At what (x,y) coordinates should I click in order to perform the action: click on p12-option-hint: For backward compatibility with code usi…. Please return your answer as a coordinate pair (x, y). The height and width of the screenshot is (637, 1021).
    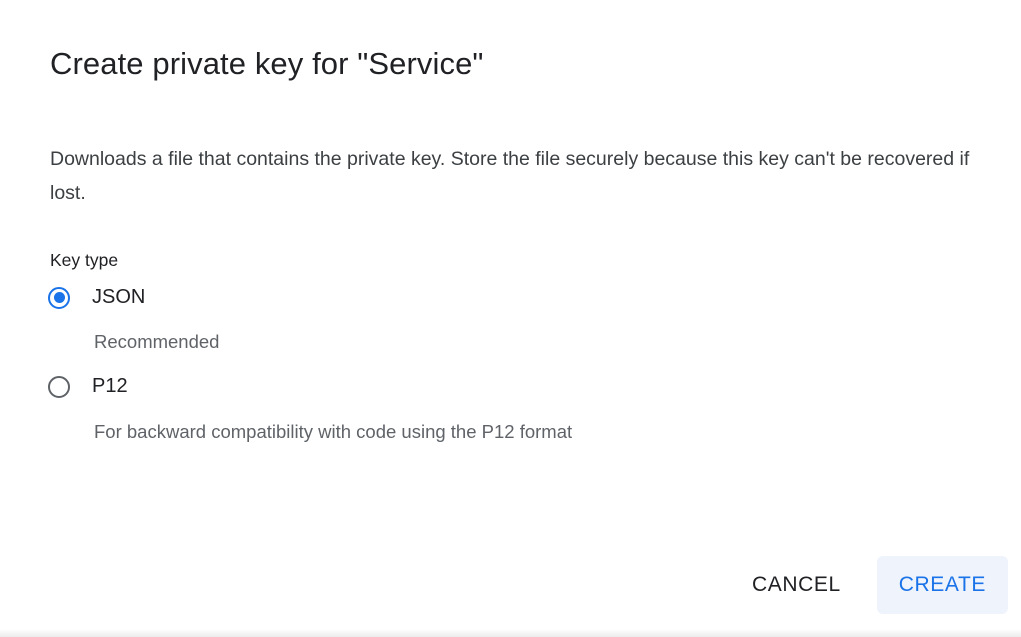
    Looking at the image, I should click on (333, 431).